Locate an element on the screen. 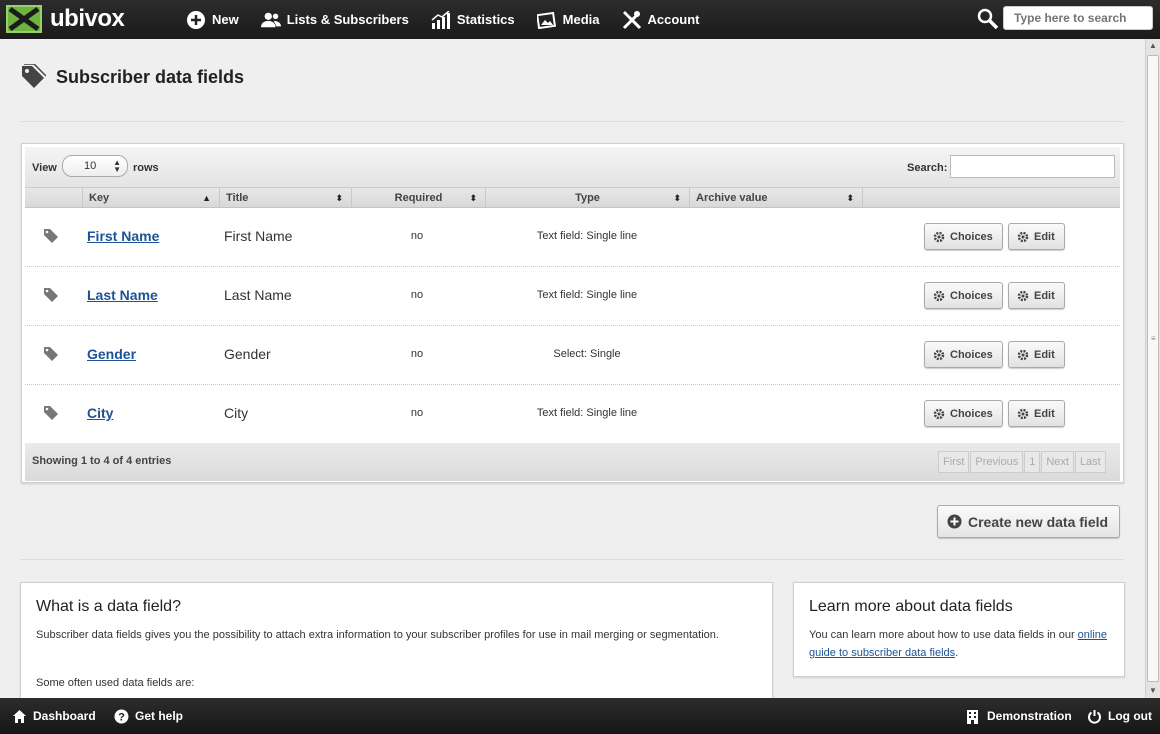 The image size is (1160, 734). pager-last-button: Last is located at coordinates (1090, 462).